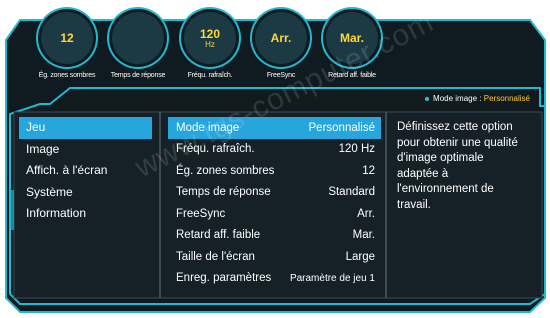 The height and width of the screenshot is (318, 550). I want to click on dial-freesync: Arr., so click(281, 38).